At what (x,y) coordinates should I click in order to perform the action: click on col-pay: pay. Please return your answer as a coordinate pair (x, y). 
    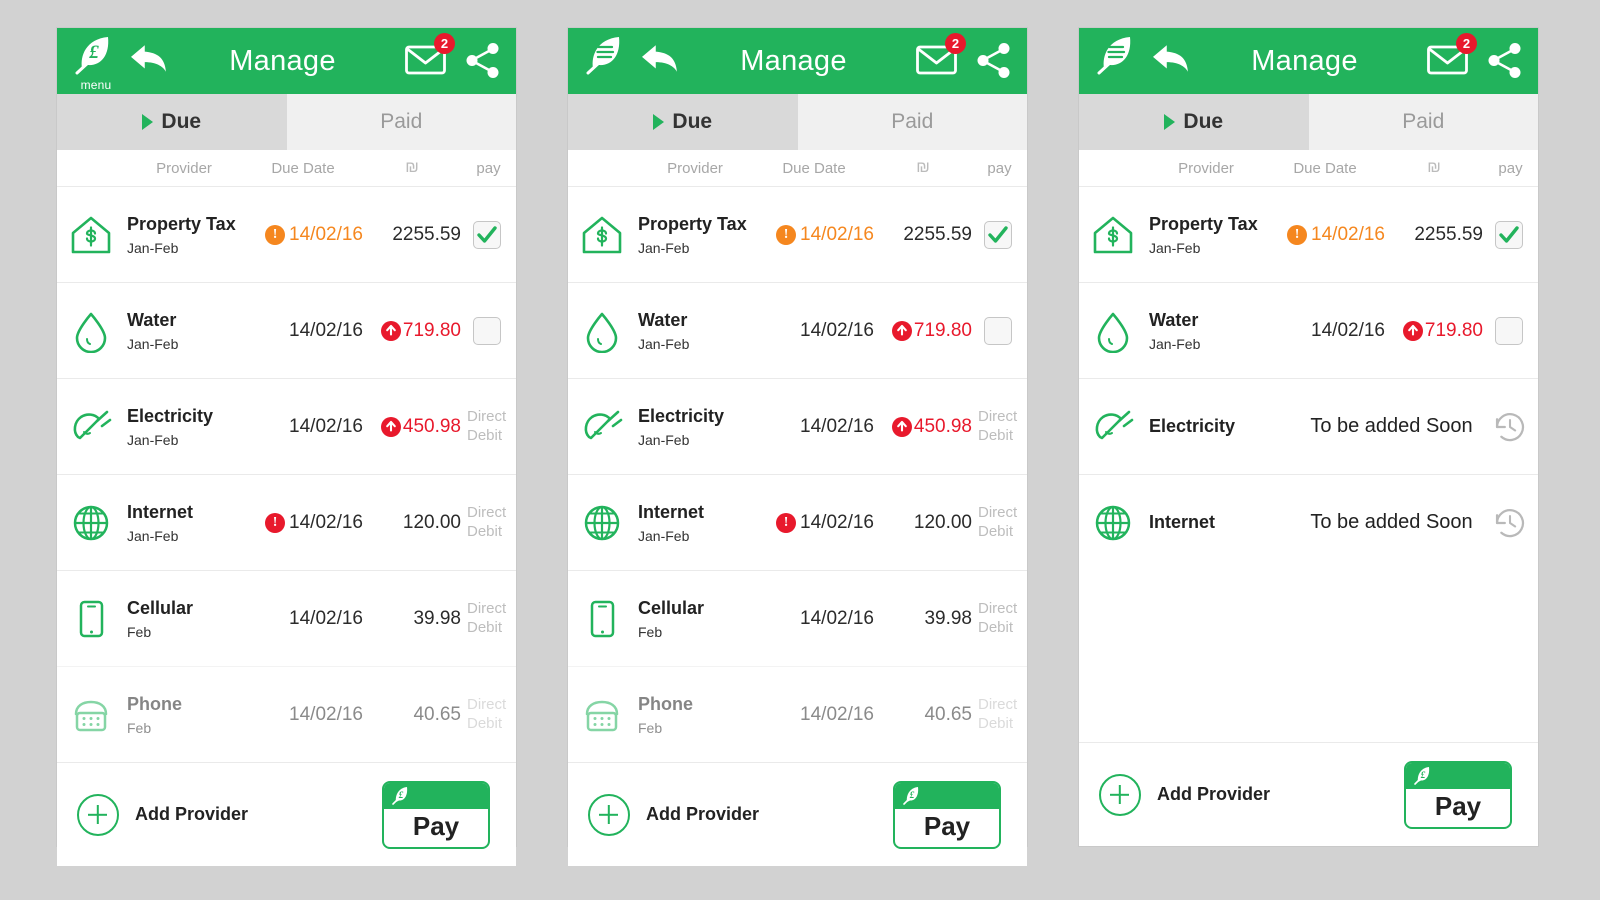
    Looking at the image, I should click on (1510, 168).